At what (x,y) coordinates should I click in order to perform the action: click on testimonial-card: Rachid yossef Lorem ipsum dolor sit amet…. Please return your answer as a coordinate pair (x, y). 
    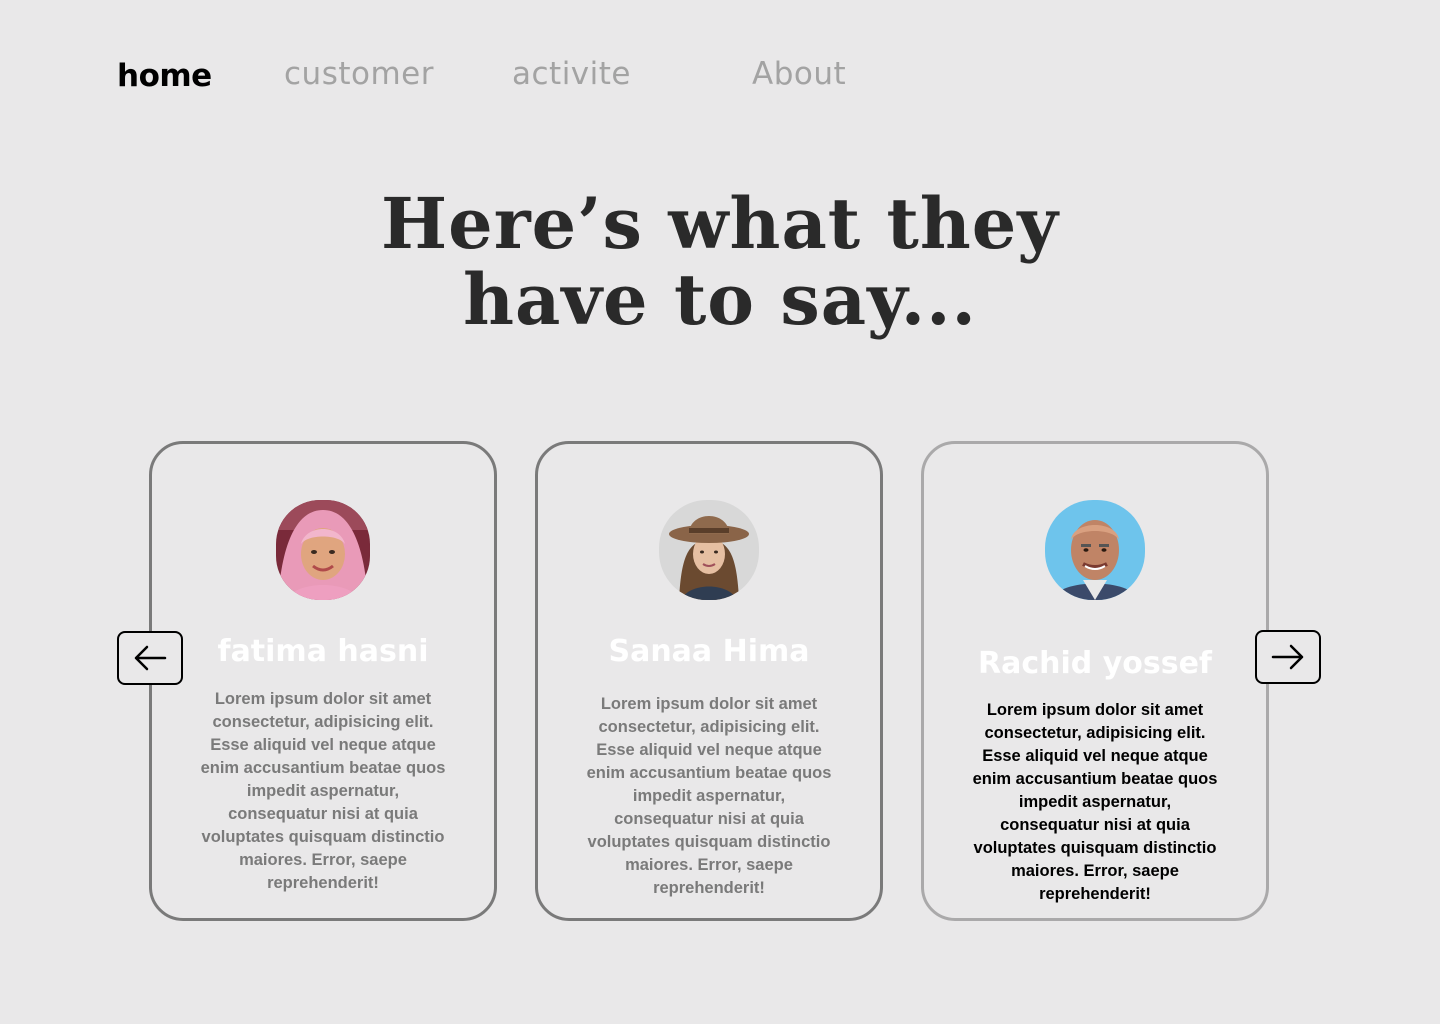
    Looking at the image, I should click on (1095, 681).